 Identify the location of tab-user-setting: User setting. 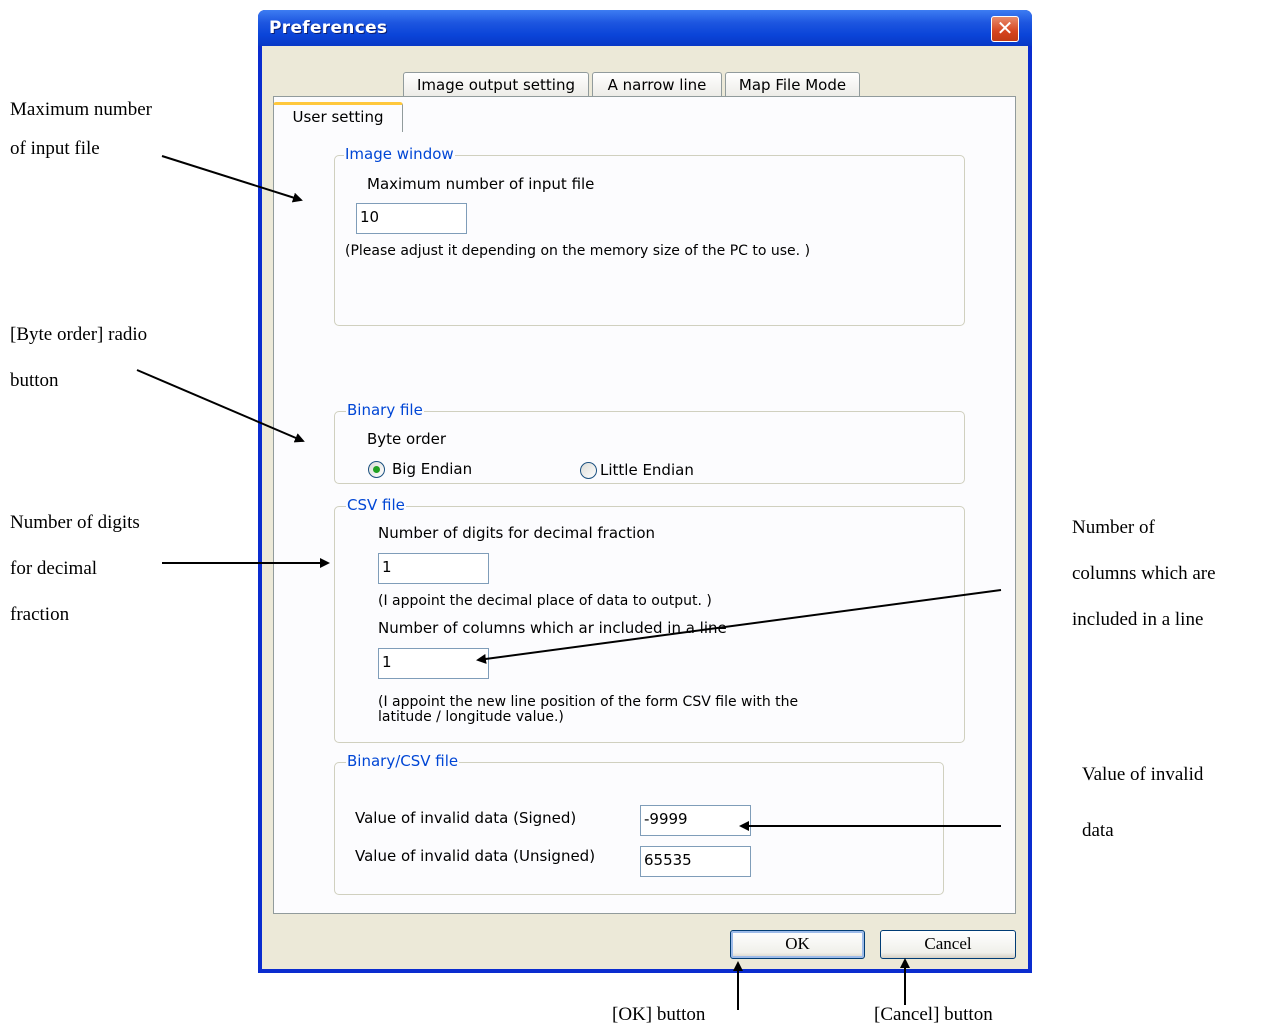
(338, 117).